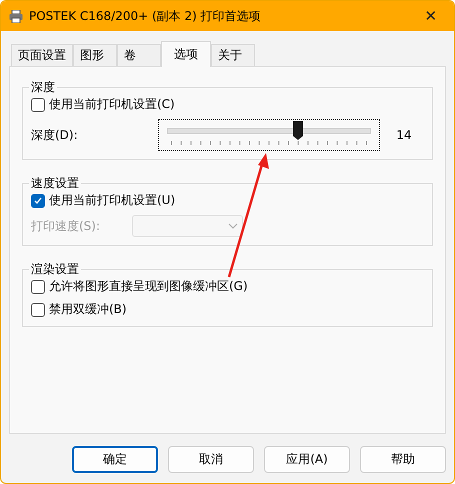 This screenshot has height=484, width=455. I want to click on dialog-button: 帮助, so click(403, 459).